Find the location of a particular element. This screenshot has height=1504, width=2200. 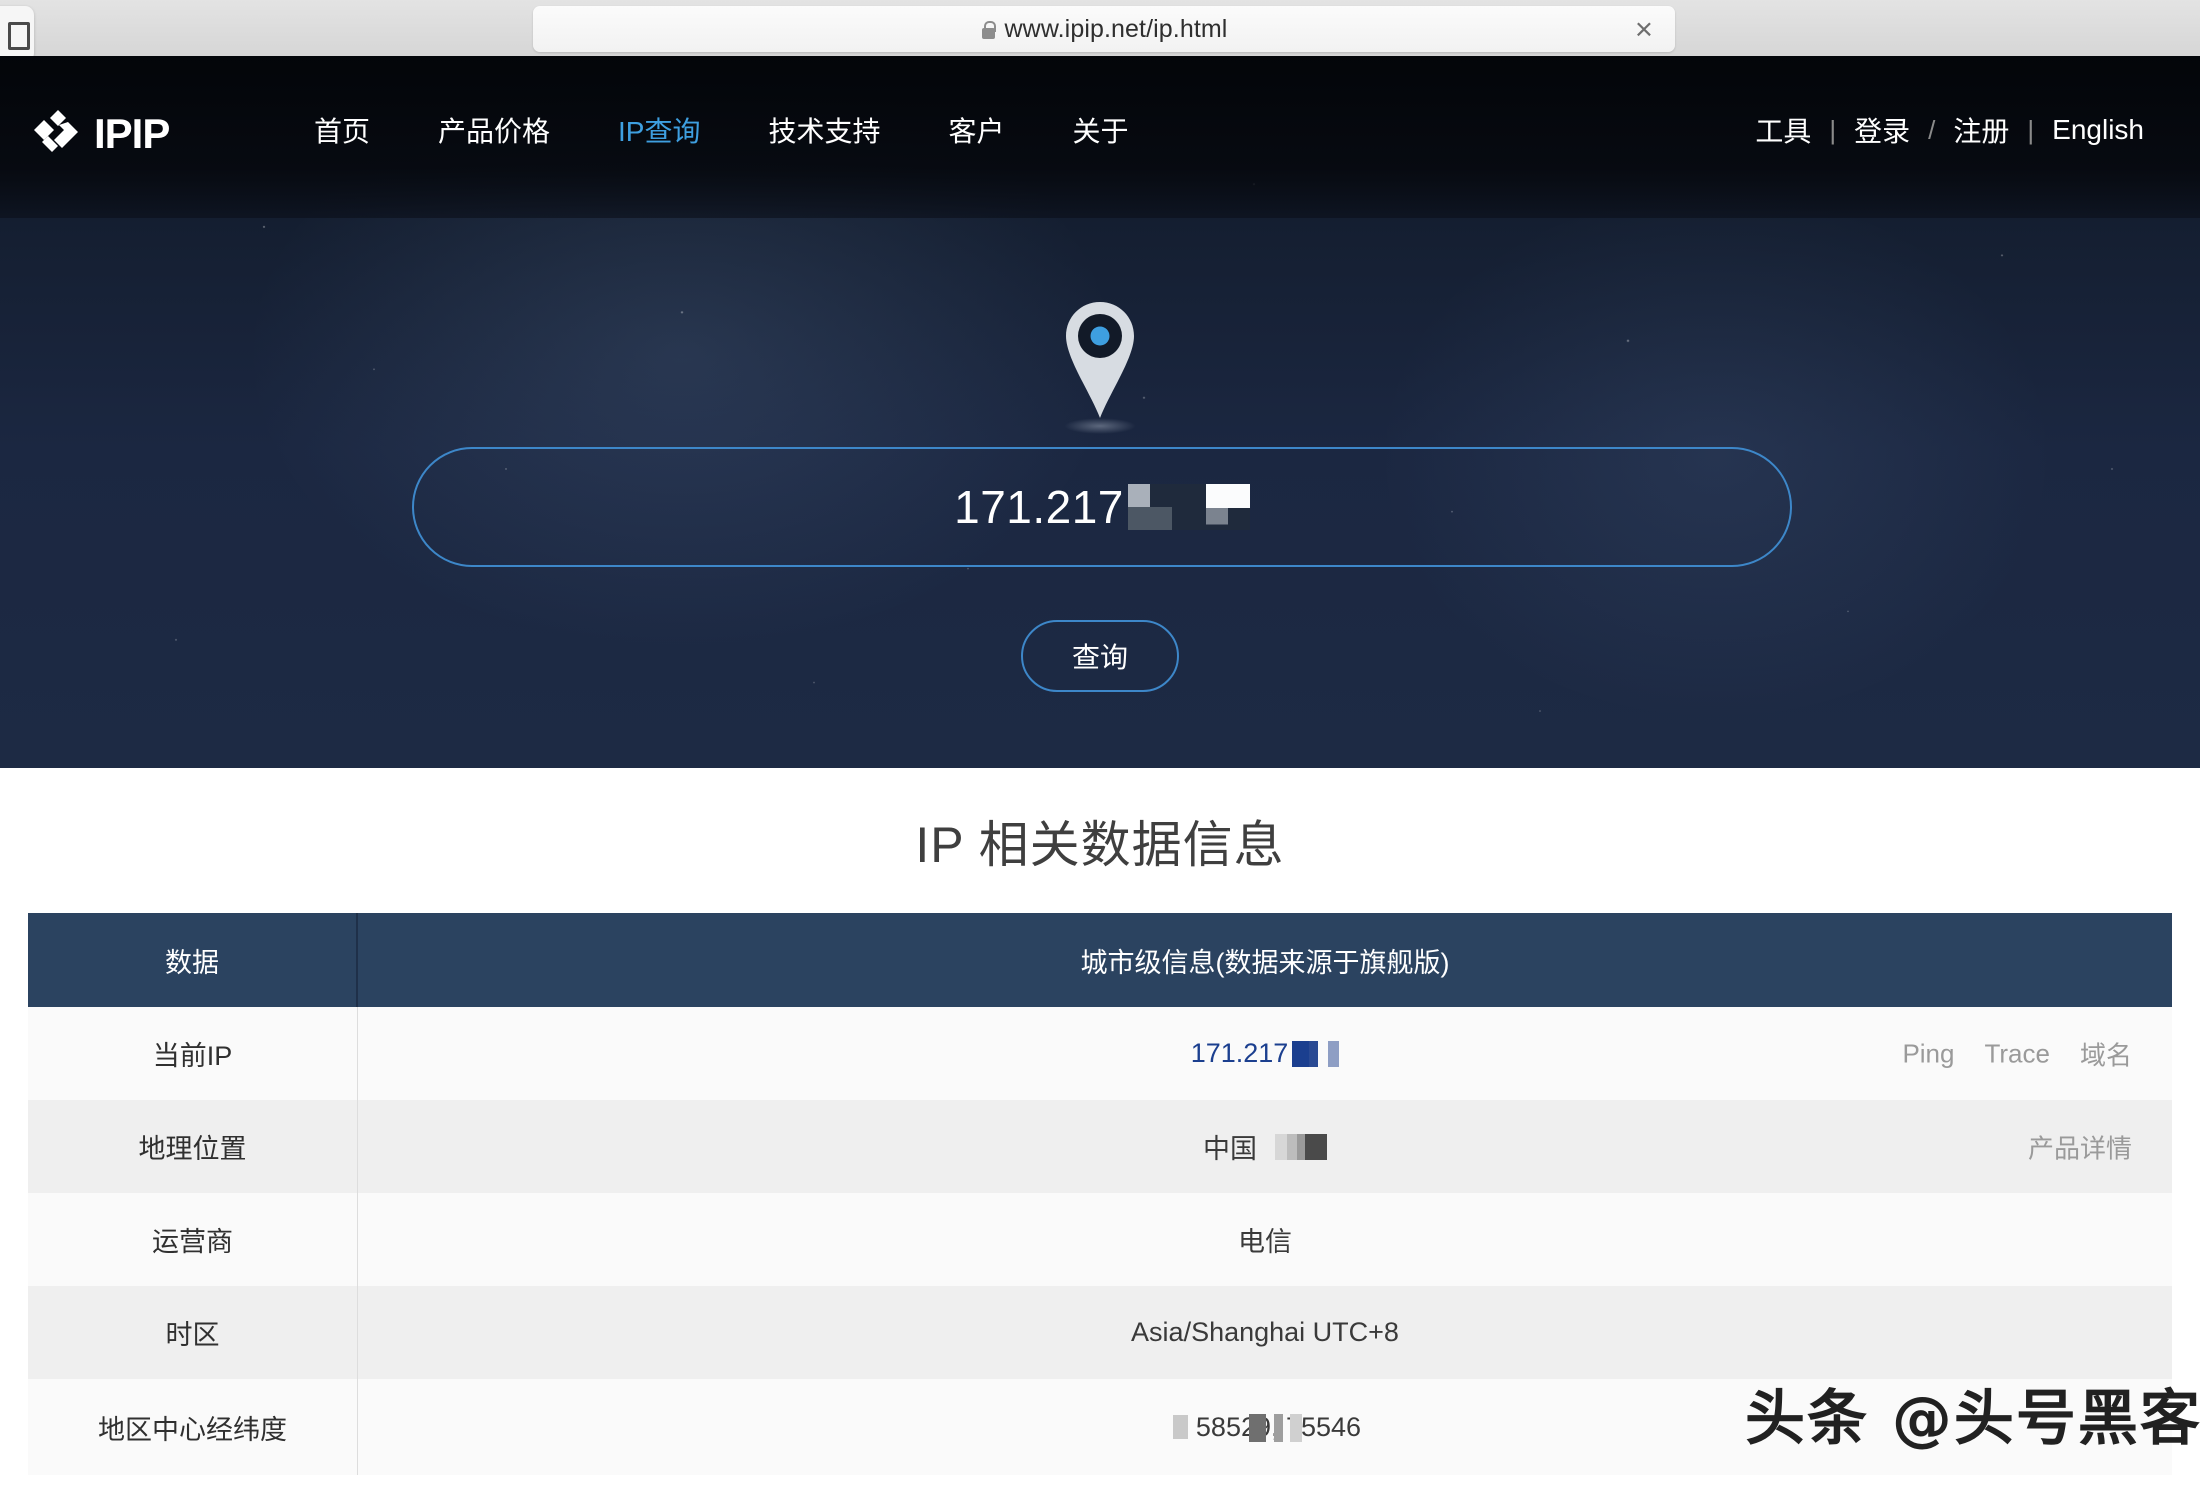

nav-item-login: 登录 is located at coordinates (1882, 130).